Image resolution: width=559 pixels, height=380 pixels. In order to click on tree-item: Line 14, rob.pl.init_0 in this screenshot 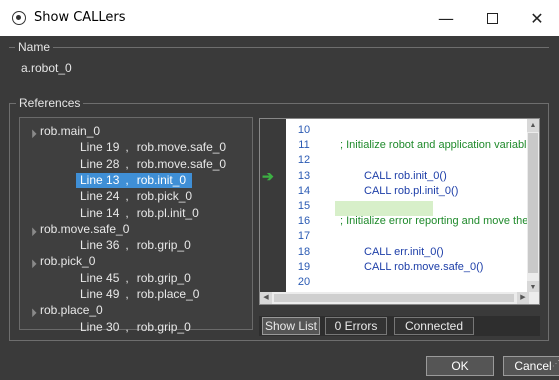, I will do `click(140, 213)`.